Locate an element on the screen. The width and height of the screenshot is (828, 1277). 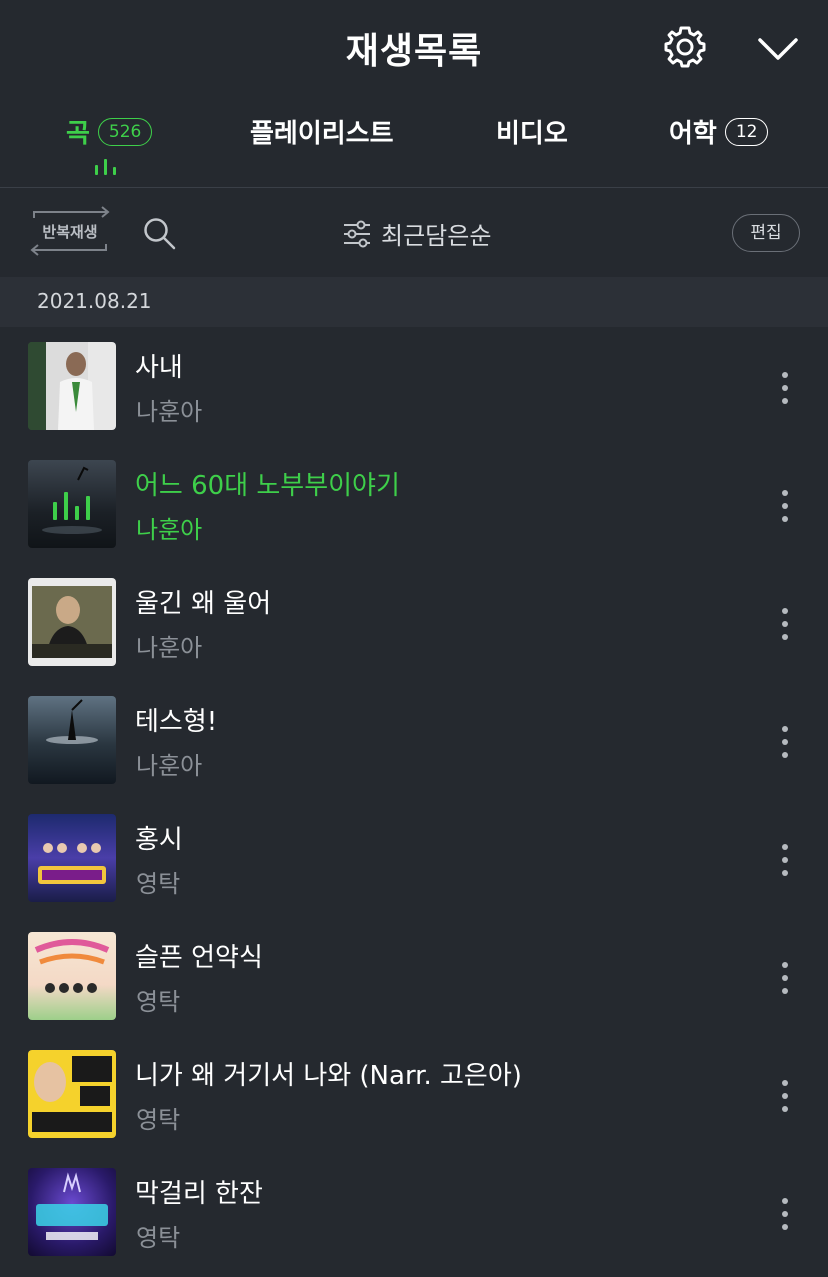
chevron-down-icon is located at coordinates (778, 48).